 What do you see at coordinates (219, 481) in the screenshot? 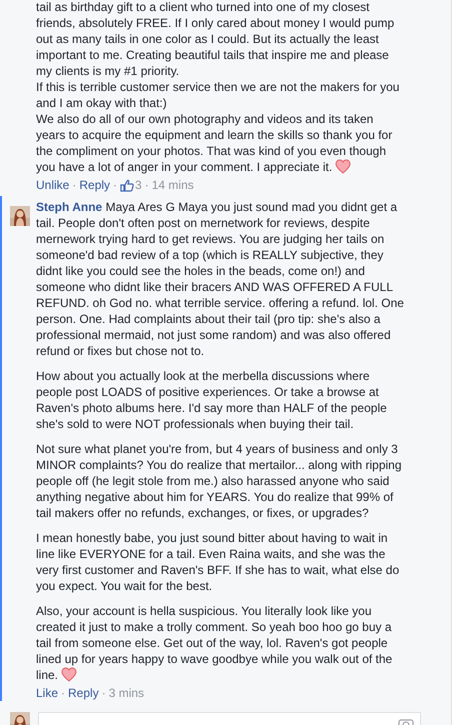
I see `comment-text: Not sure what planet you're from, but 4 years of business and only 3 MINOR complaints? You do realize that mertailor... along with ripping people off (he legit stole from me.) also harassed anyone who said anything negative about him for YEARS. You do realize that 99% of tail makers offer no refunds, exchanges, or fixes, or upgrades?` at bounding box center [219, 481].